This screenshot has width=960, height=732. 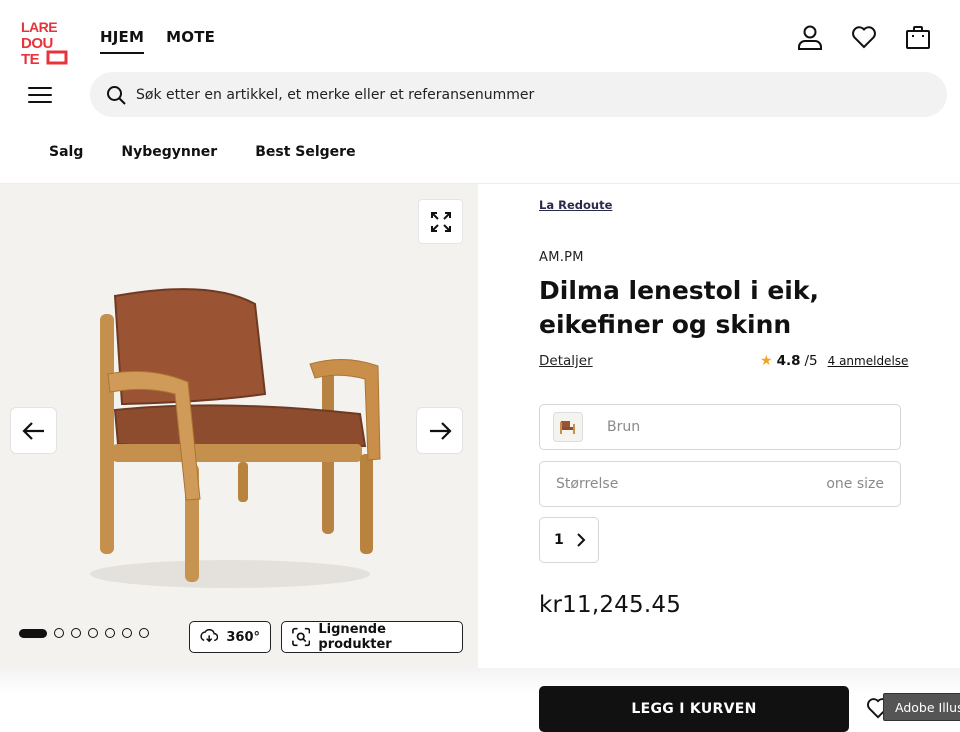 I want to click on view-360-button: 360°, so click(x=230, y=637).